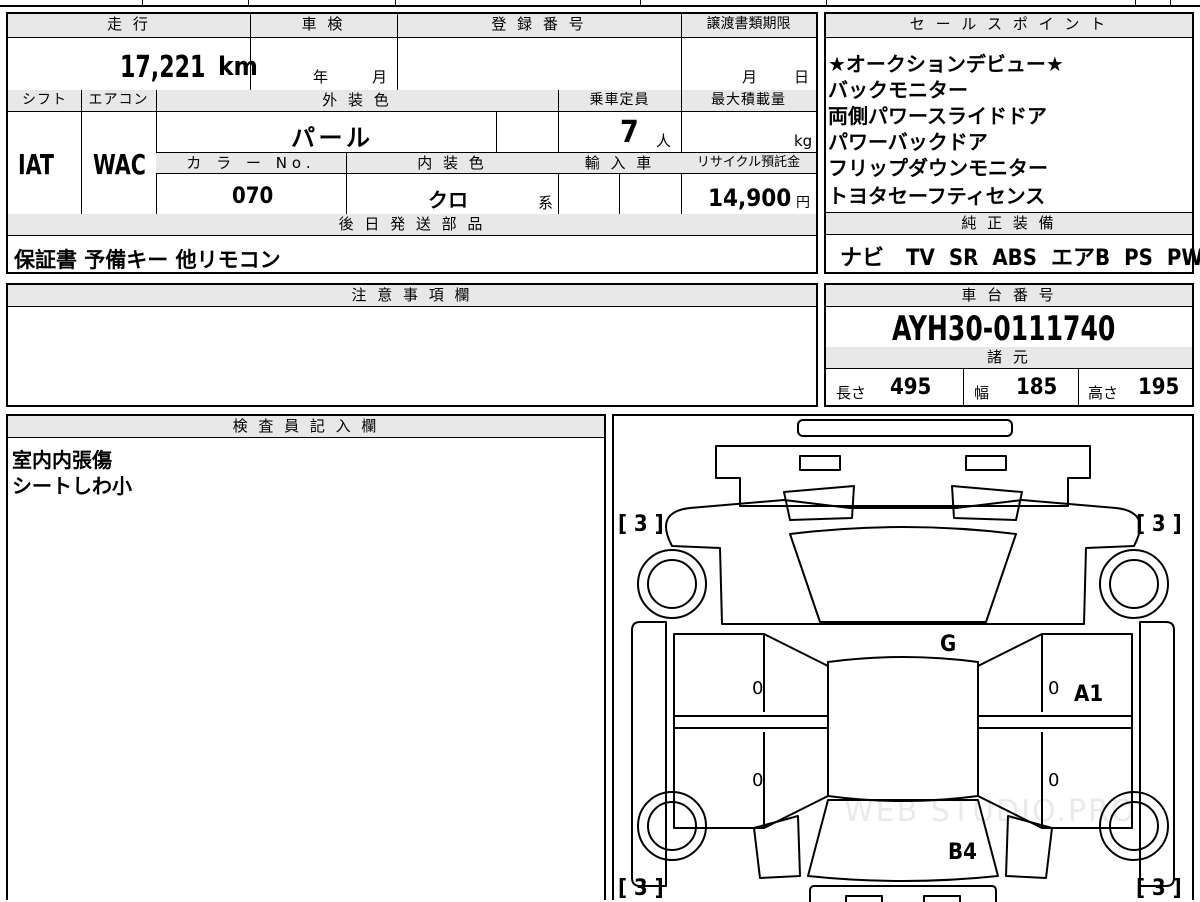 The image size is (1200, 902). I want to click on equipment-item: SR, so click(963, 258).